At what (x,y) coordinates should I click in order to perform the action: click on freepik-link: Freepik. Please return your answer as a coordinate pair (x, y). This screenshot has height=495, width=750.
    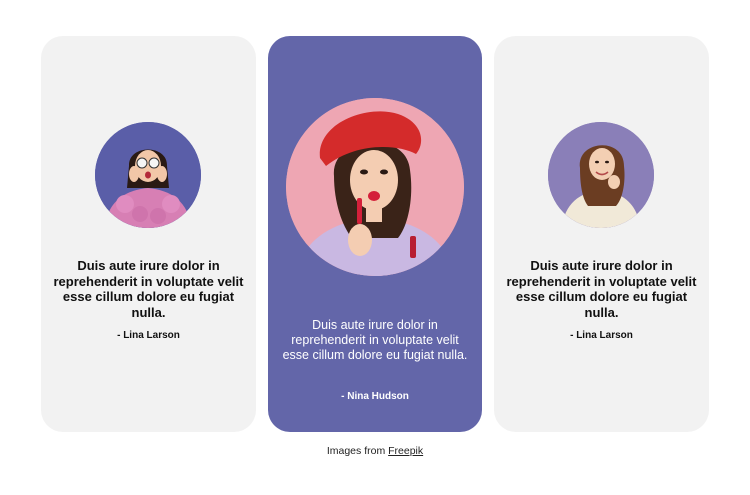
    Looking at the image, I should click on (405, 451).